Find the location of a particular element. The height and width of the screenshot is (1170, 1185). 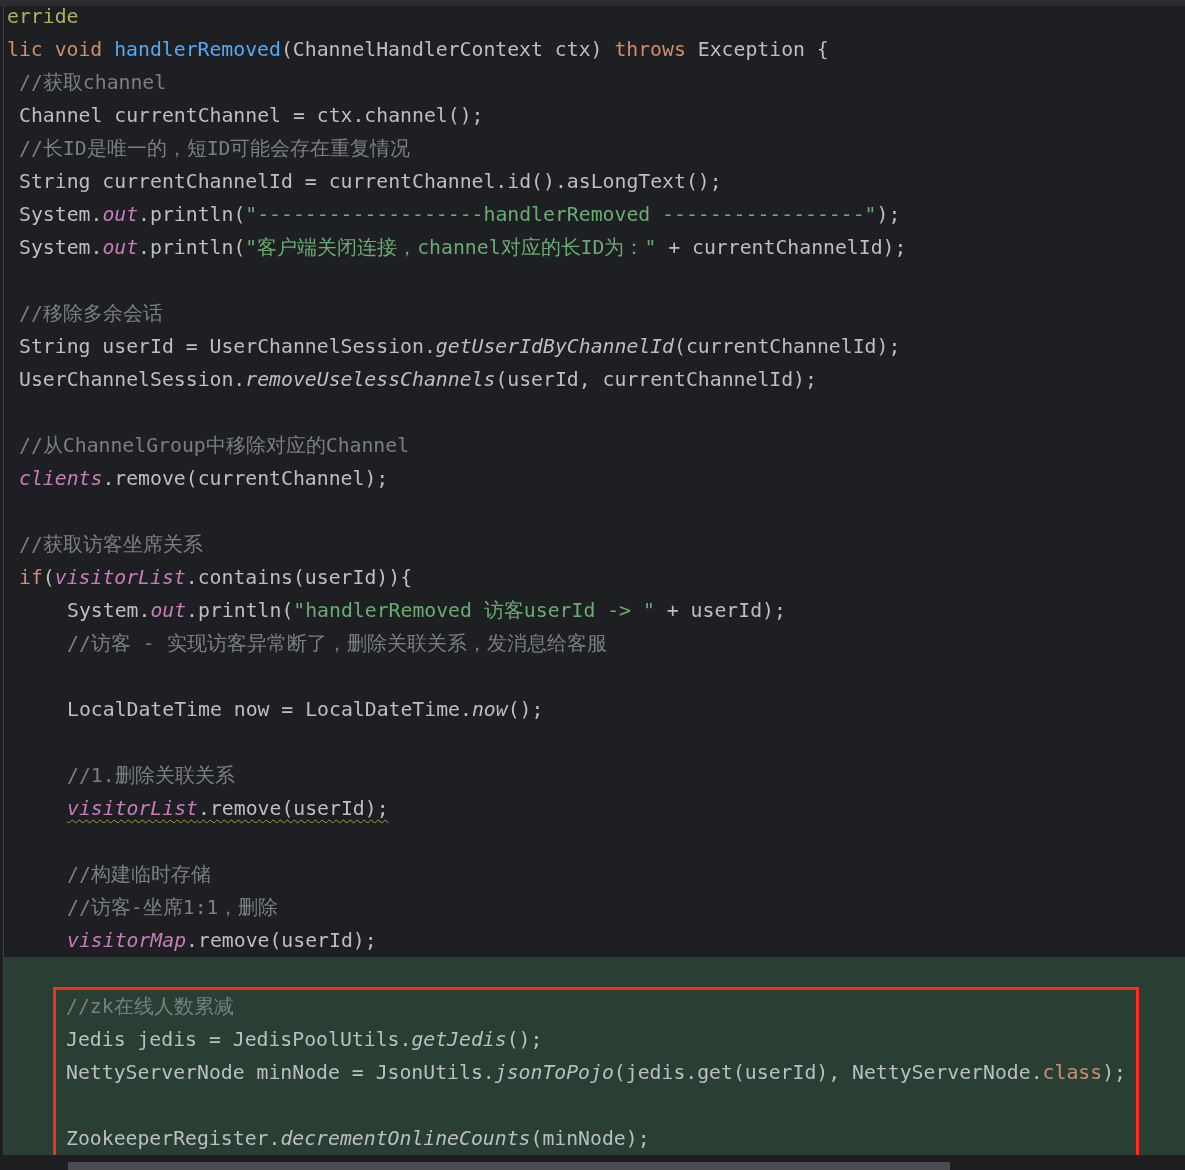

code-line: NettyServerNode minNode = JsonUtils.jsonToPojo(jedis.get(userId), NettyServerNode.class); is located at coordinates (596, 1072).